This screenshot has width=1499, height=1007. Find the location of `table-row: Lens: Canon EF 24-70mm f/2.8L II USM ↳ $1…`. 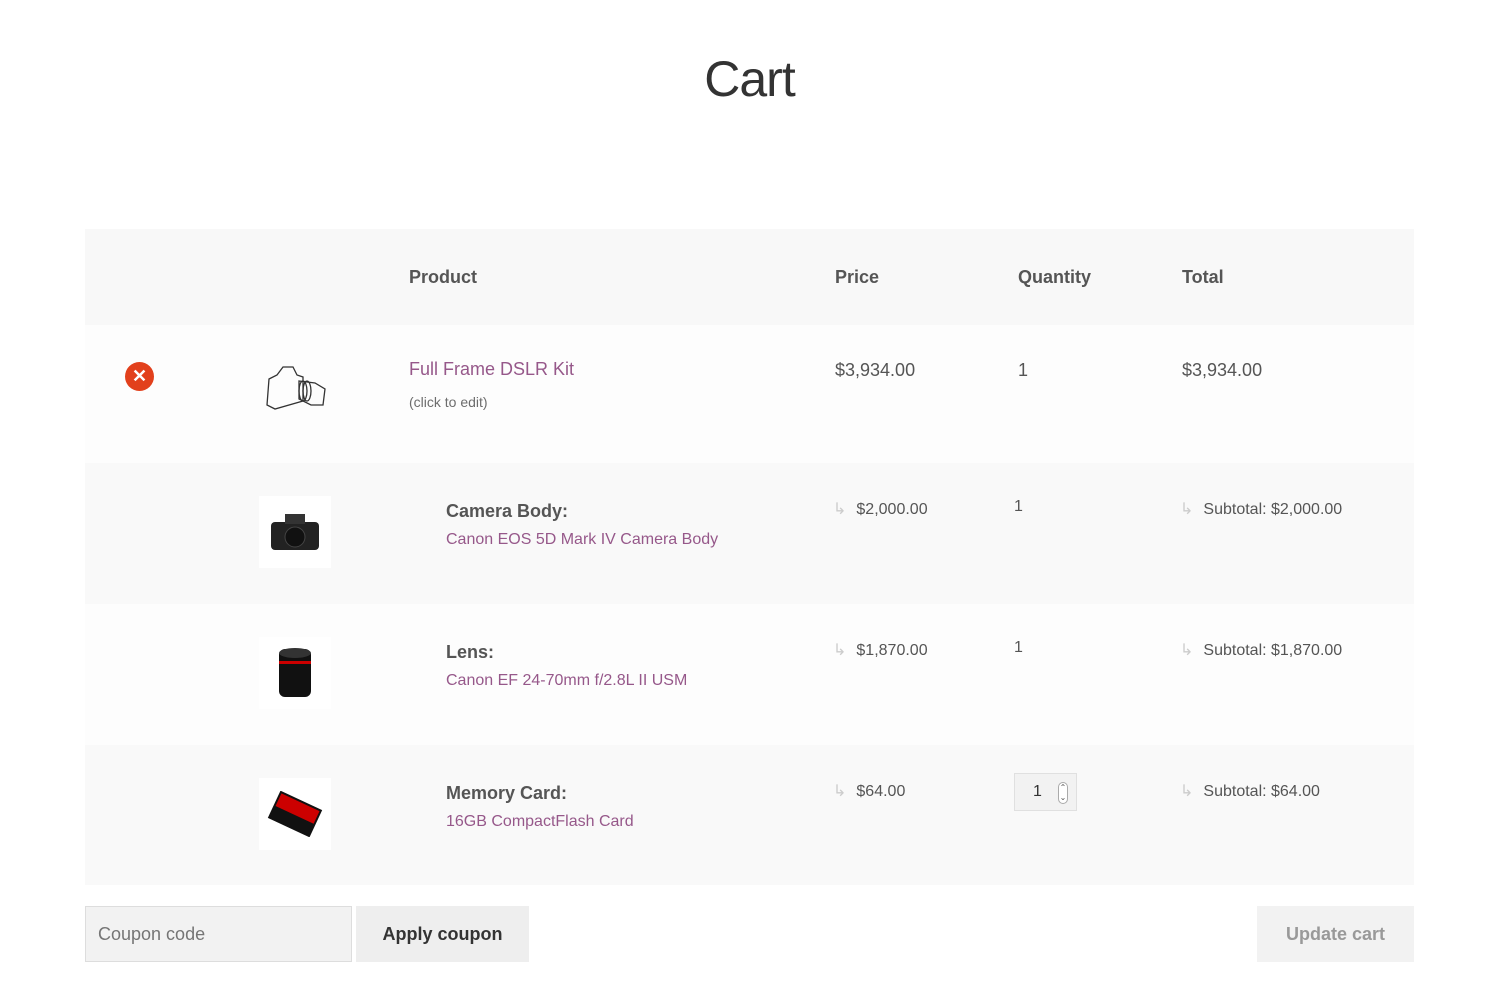

table-row: Lens: Canon EF 24-70mm f/2.8L II USM ↳ $1… is located at coordinates (749, 674).